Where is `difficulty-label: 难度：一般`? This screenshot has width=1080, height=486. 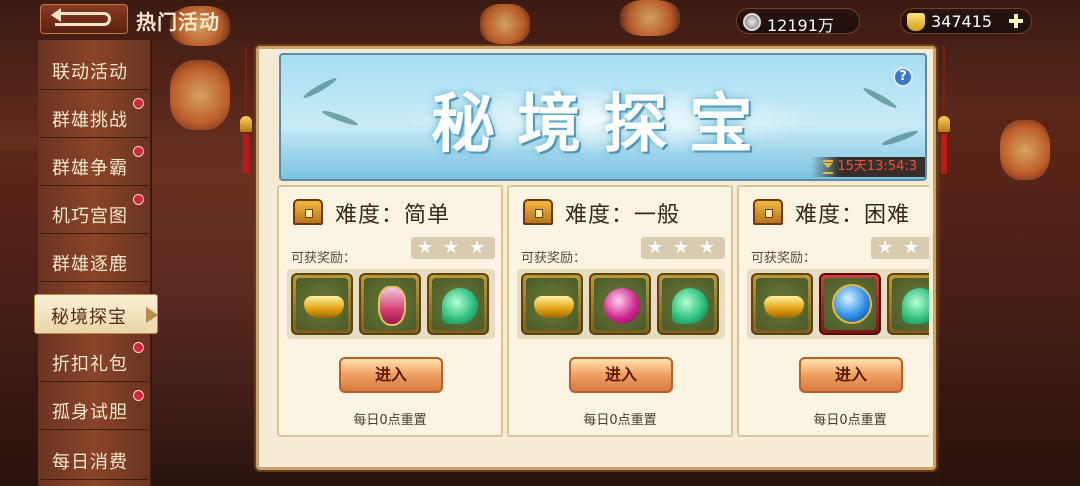 difficulty-label: 难度：一般 is located at coordinates (623, 215).